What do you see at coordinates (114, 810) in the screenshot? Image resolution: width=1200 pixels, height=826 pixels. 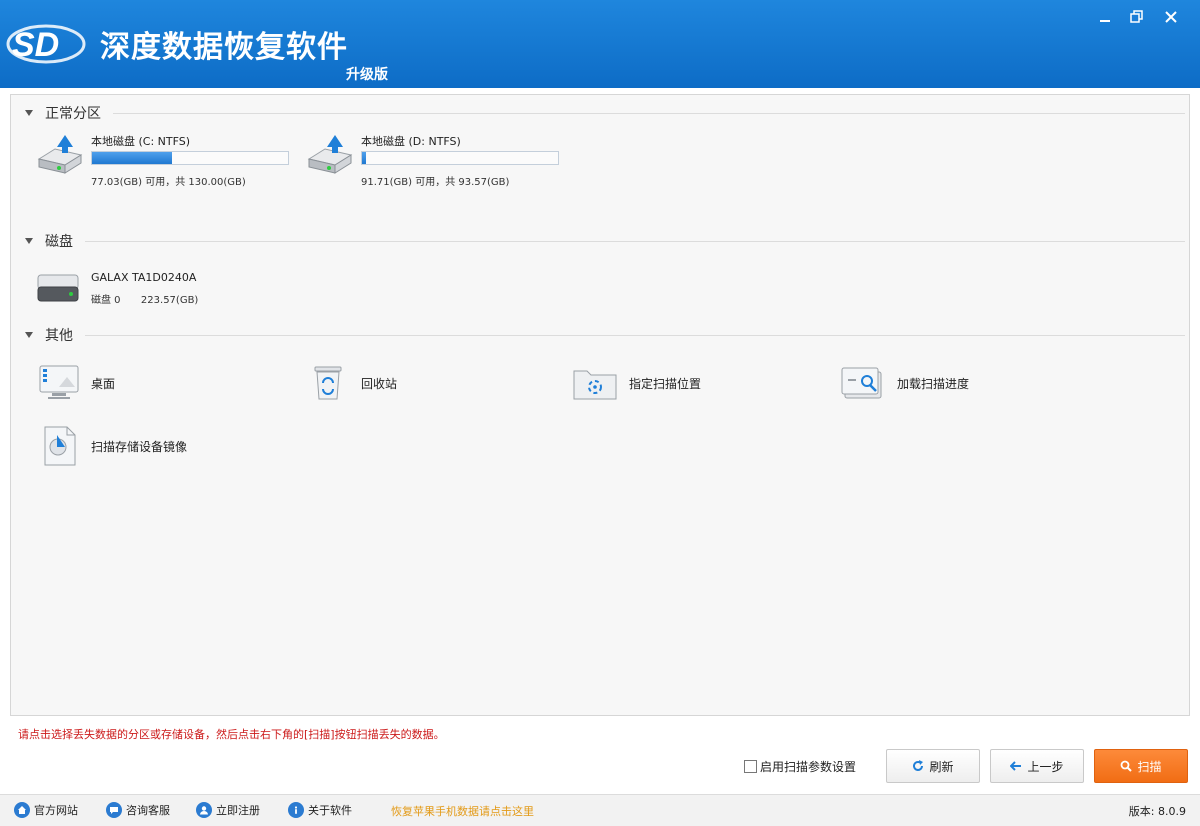 I see `chat-icon` at bounding box center [114, 810].